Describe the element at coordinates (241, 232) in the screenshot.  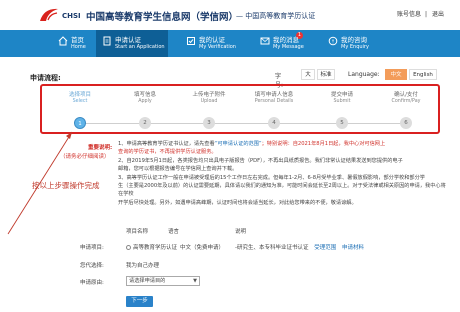
I see `col-desc-header: 说明` at that location.